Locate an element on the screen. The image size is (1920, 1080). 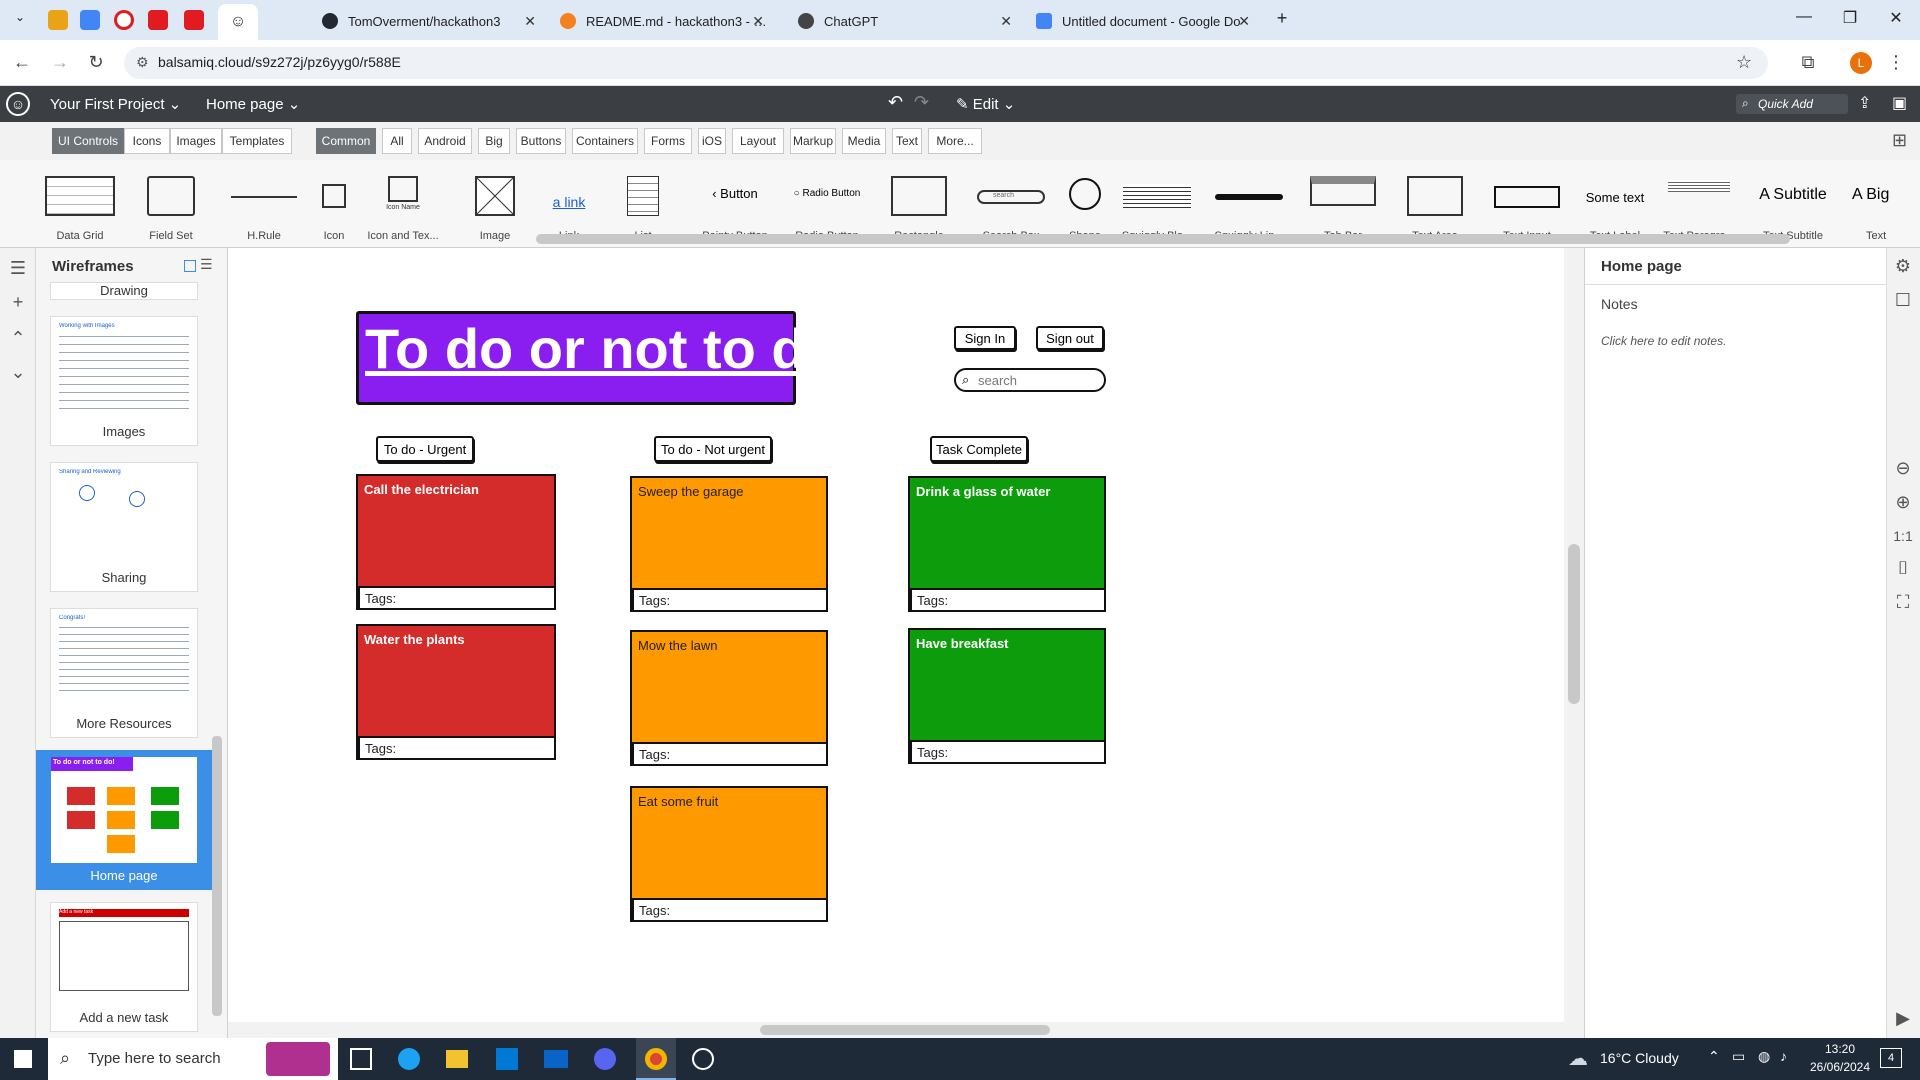
navigator-icon: ☰ is located at coordinates (18, 268).